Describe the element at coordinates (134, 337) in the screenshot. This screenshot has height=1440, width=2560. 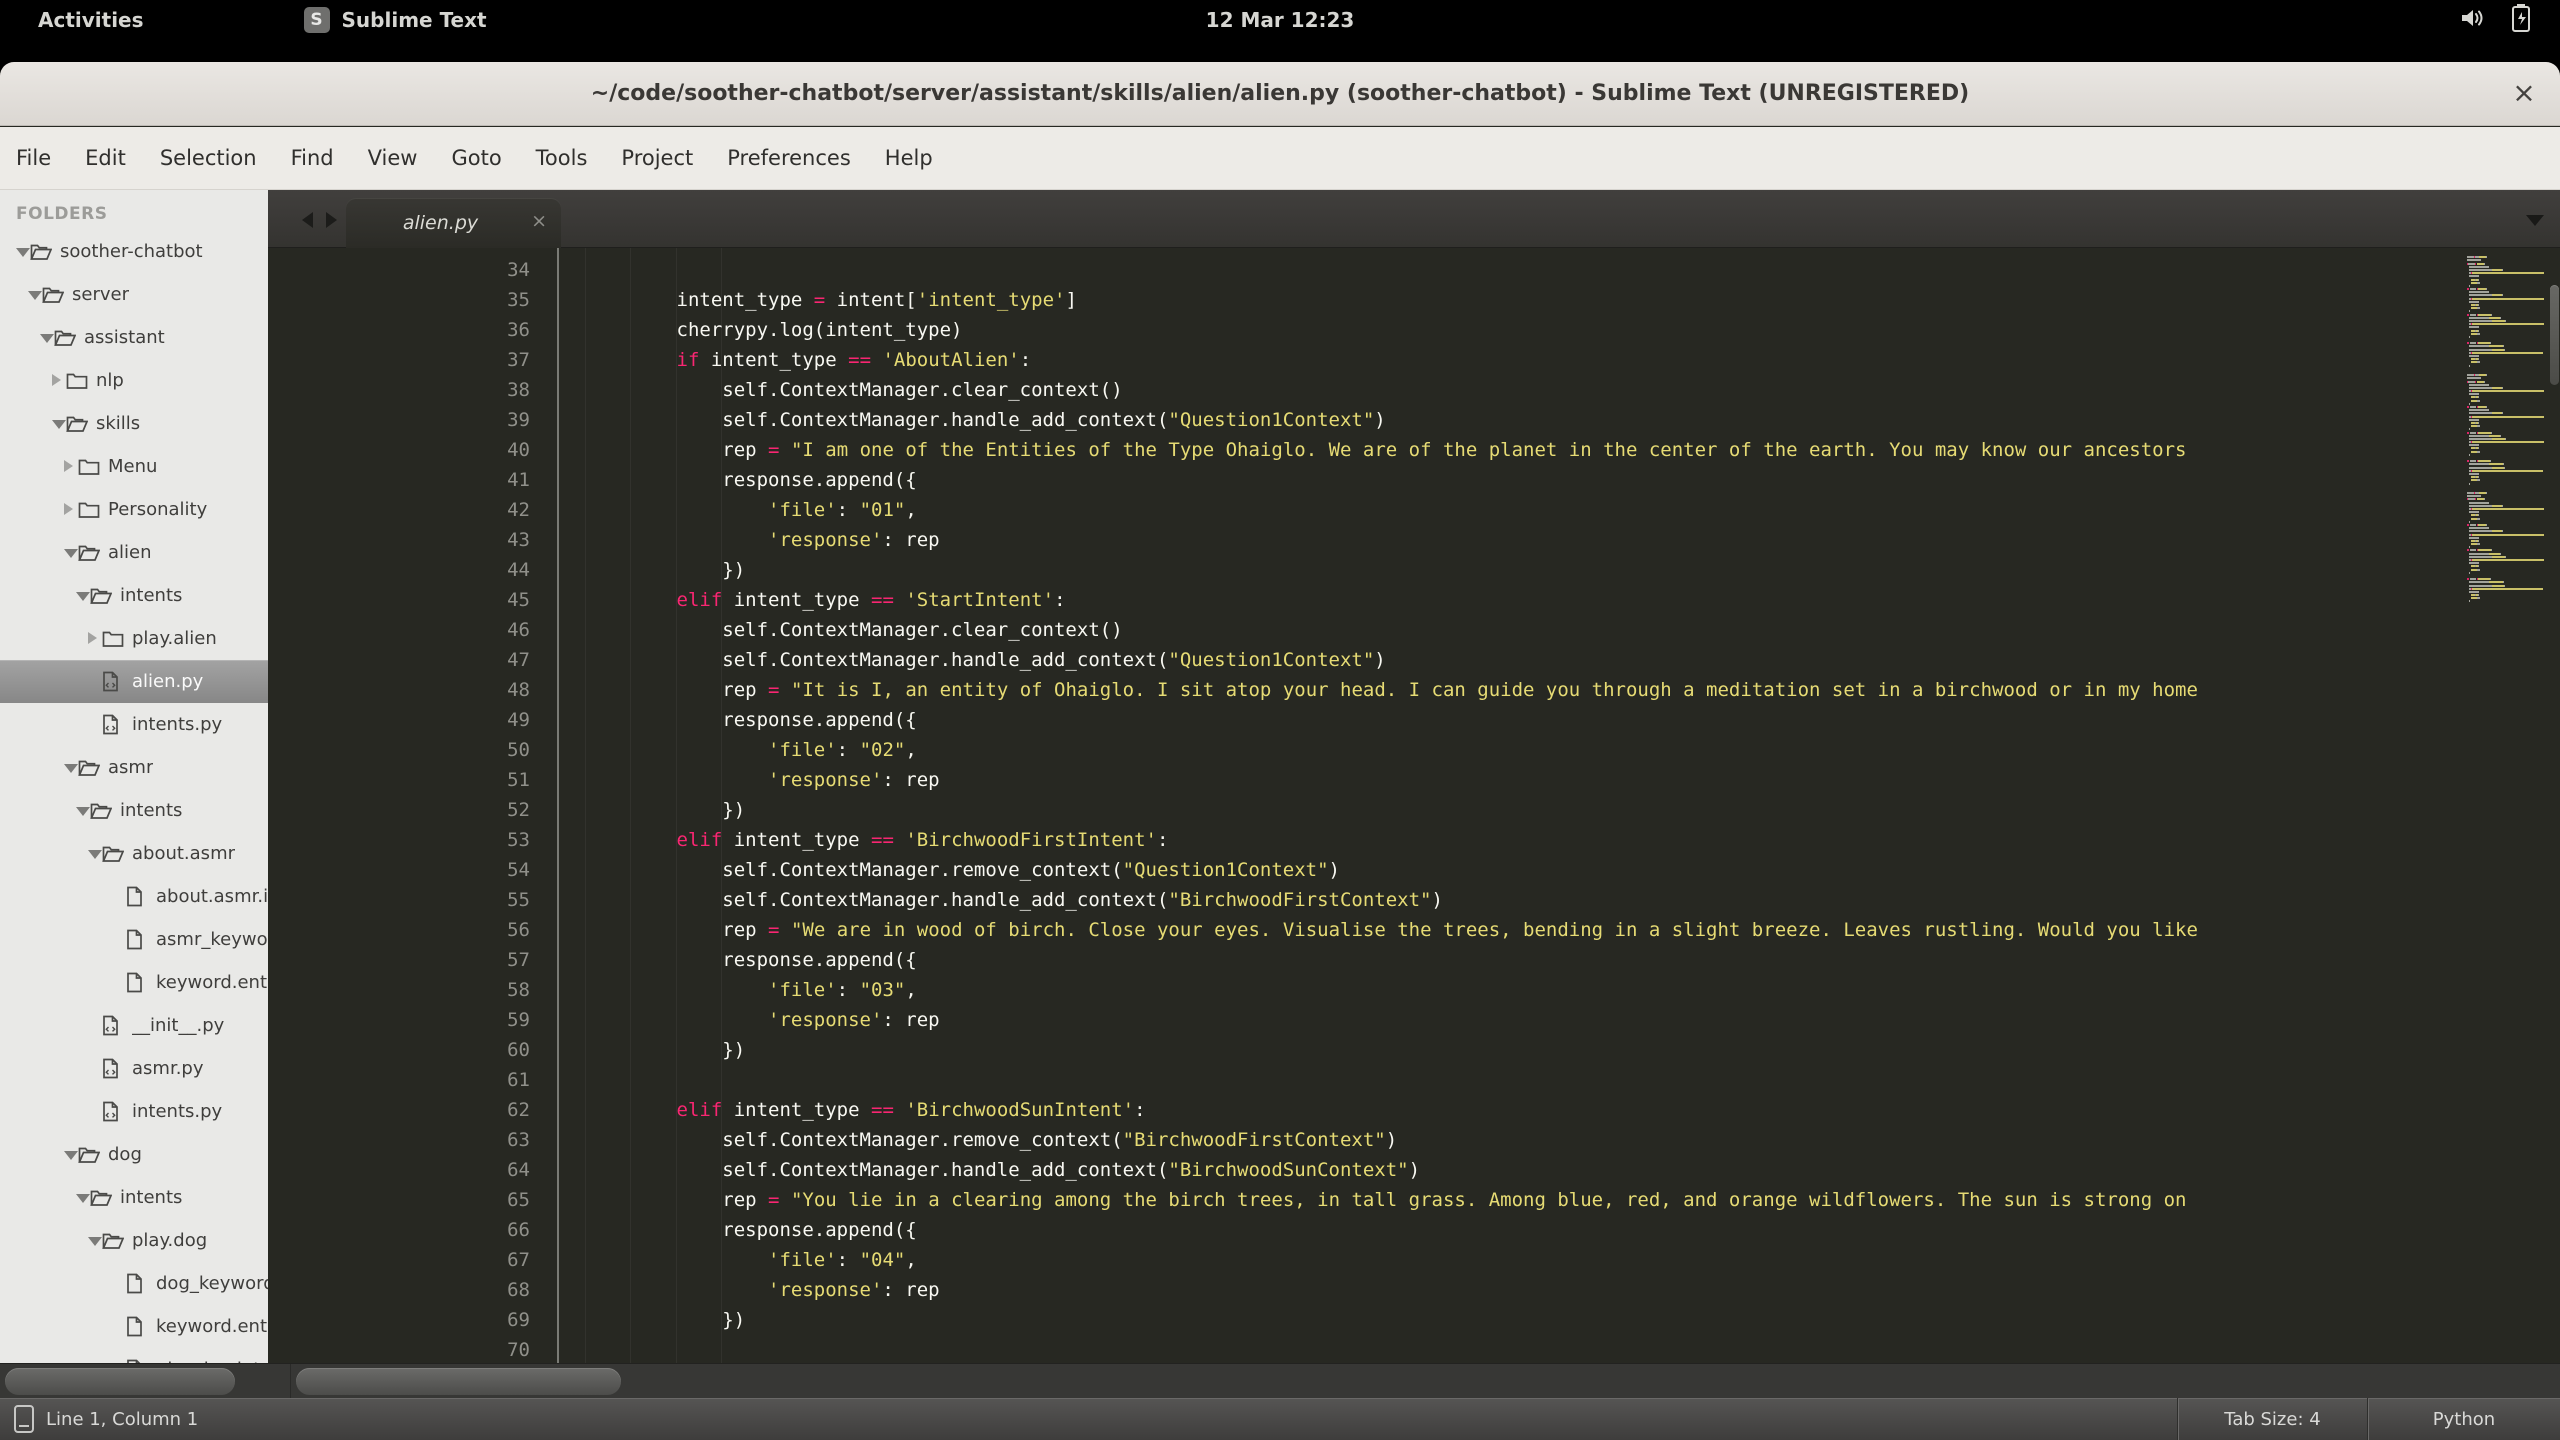
I see `sidebar-item-assistant: assistant` at that location.